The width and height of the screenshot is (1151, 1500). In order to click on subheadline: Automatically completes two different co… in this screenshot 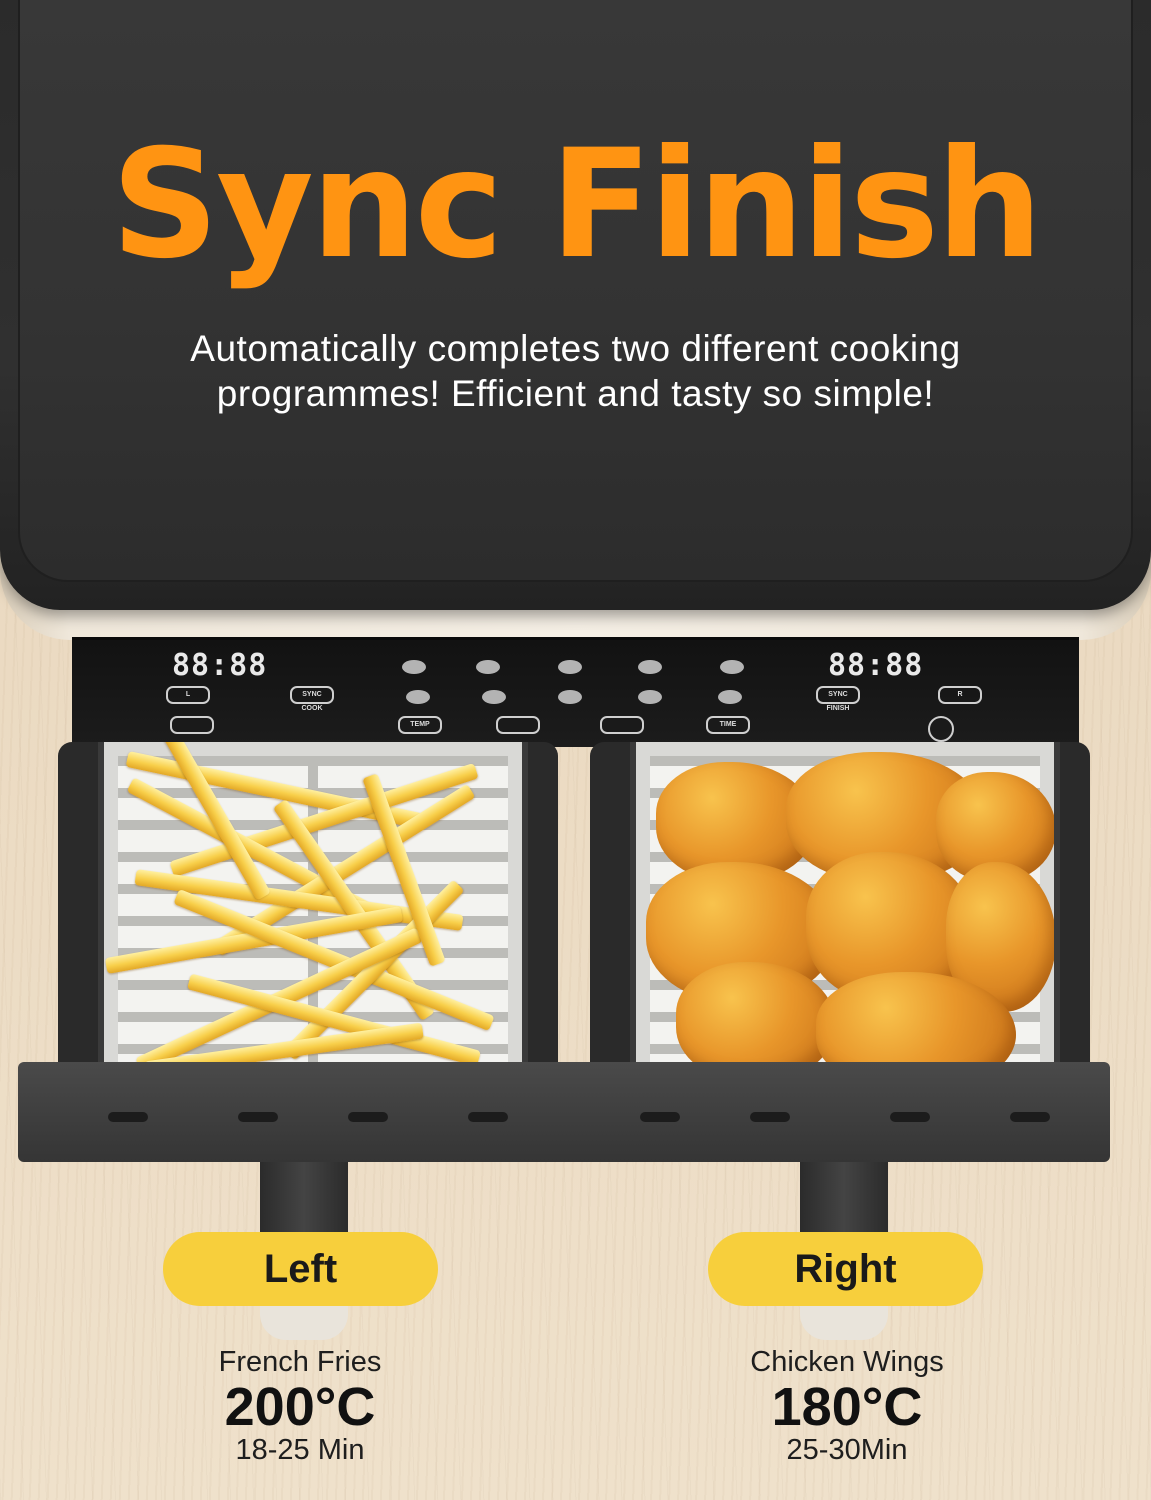, I will do `click(575, 371)`.